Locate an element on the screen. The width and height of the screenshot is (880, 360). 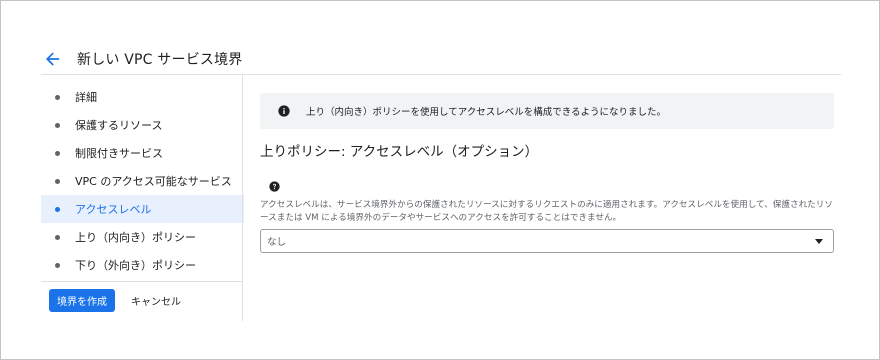
sidebar-item-protected-resources: 保護するリソース is located at coordinates (142, 125).